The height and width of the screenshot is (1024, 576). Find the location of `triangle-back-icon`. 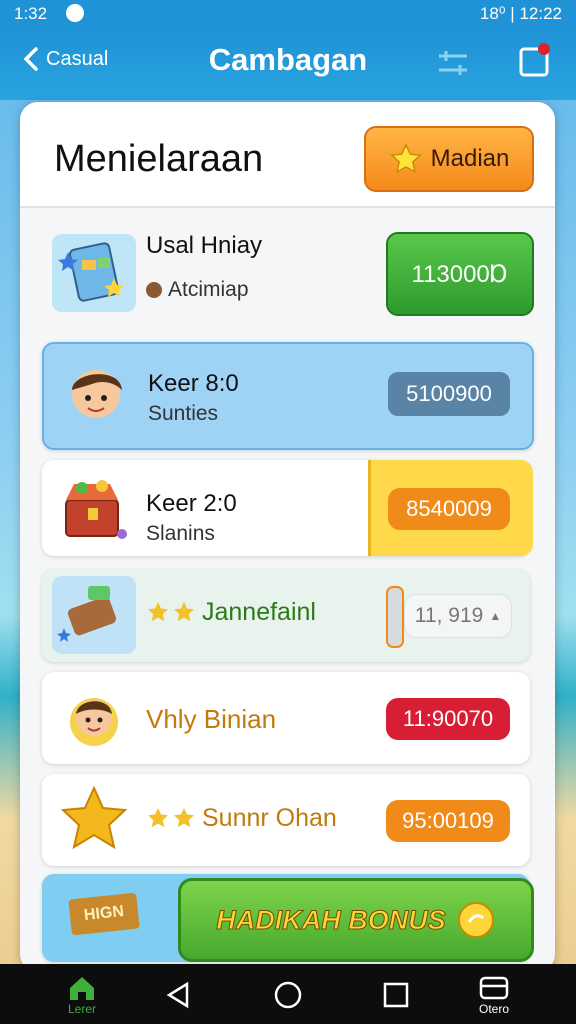

triangle-back-icon is located at coordinates (177, 995).